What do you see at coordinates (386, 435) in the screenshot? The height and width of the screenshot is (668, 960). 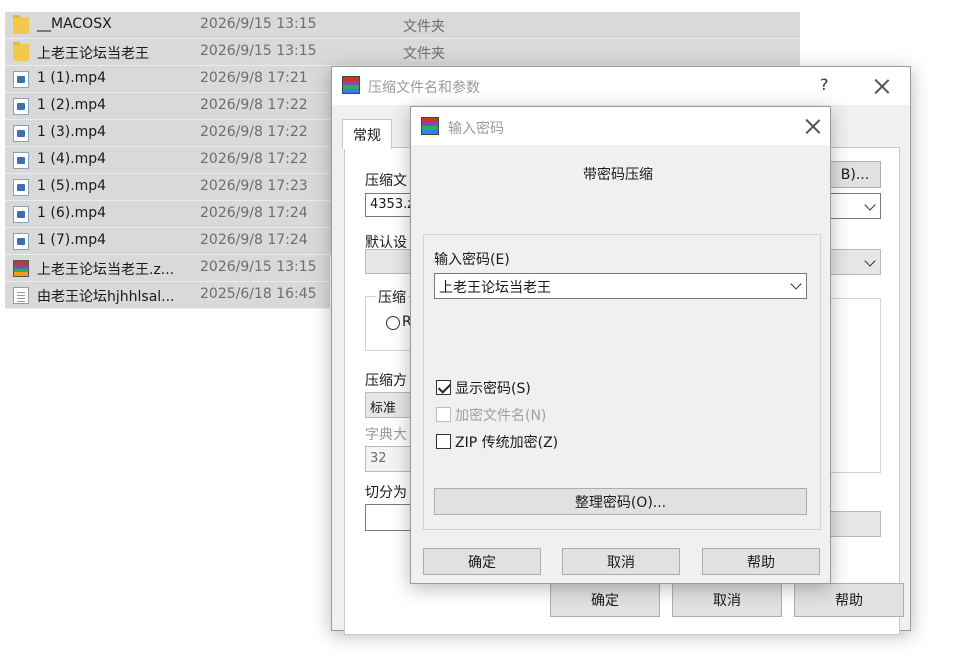 I see `dictionary-size-label: 字典大` at bounding box center [386, 435].